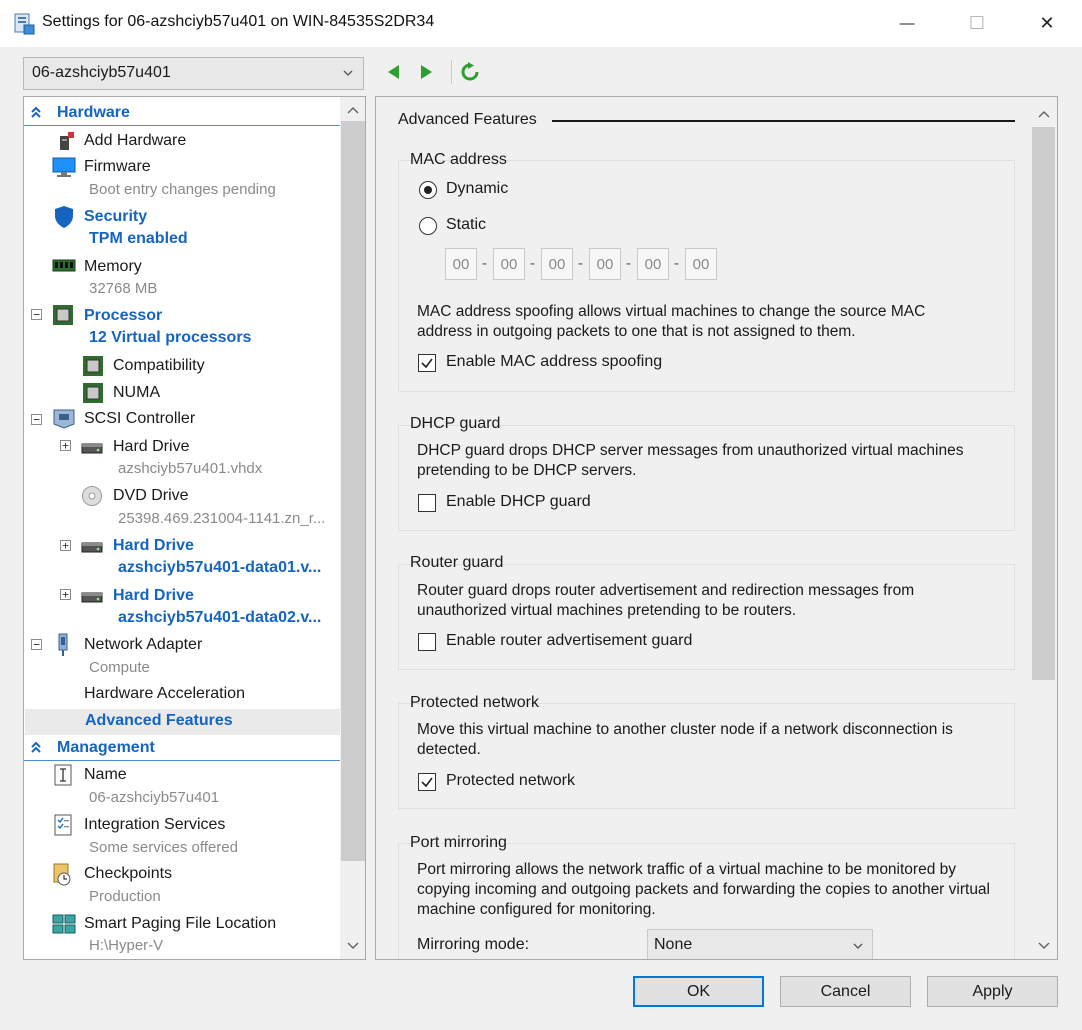  Describe the element at coordinates (554, 361) in the screenshot. I see `mac-spoofing-label: Enable MAC address spoofing` at that location.